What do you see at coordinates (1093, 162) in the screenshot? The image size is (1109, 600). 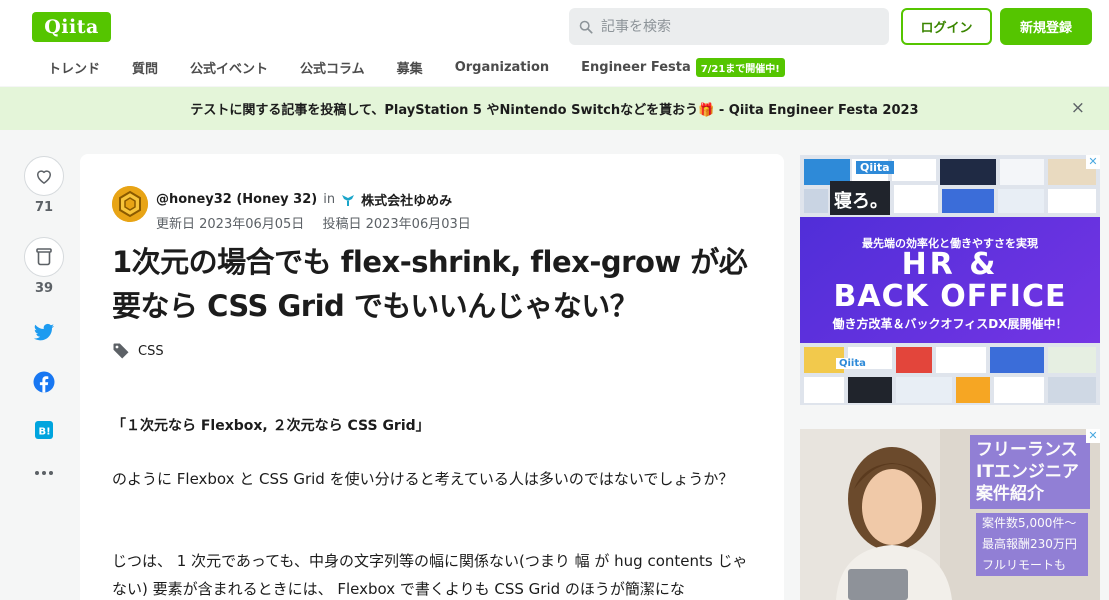 I see `ad-close-icon: ✕` at bounding box center [1093, 162].